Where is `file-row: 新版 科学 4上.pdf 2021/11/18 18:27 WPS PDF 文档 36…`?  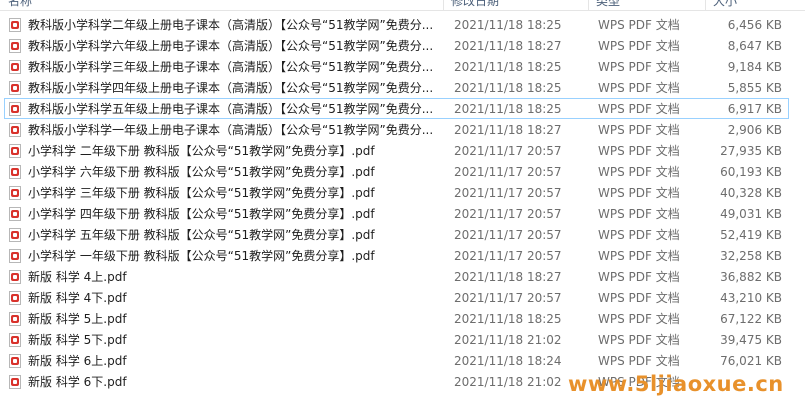 file-row: 新版 科学 4上.pdf 2021/11/18 18:27 WPS PDF 文档 36… is located at coordinates (396, 276).